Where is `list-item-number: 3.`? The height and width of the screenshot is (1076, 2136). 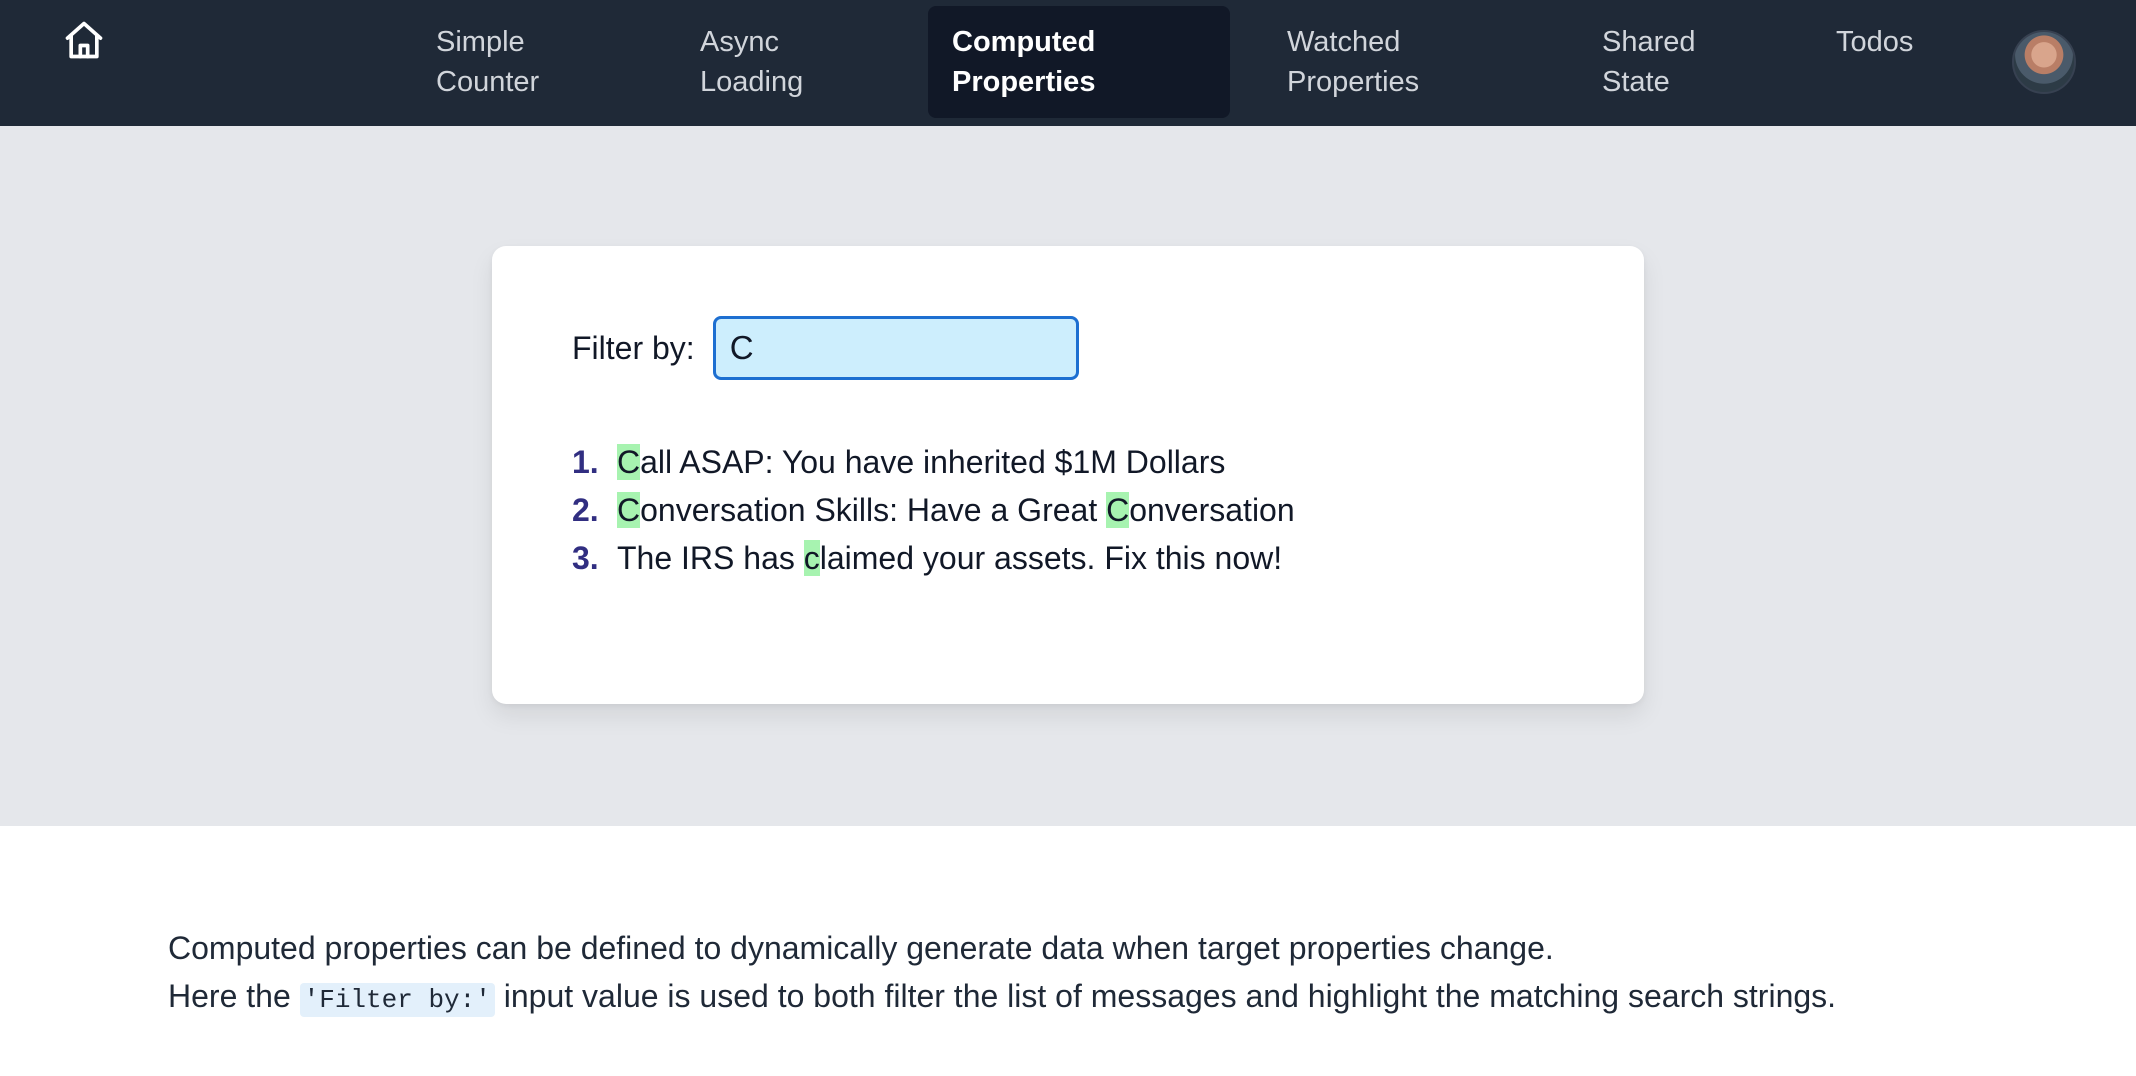 list-item-number: 3. is located at coordinates (585, 558).